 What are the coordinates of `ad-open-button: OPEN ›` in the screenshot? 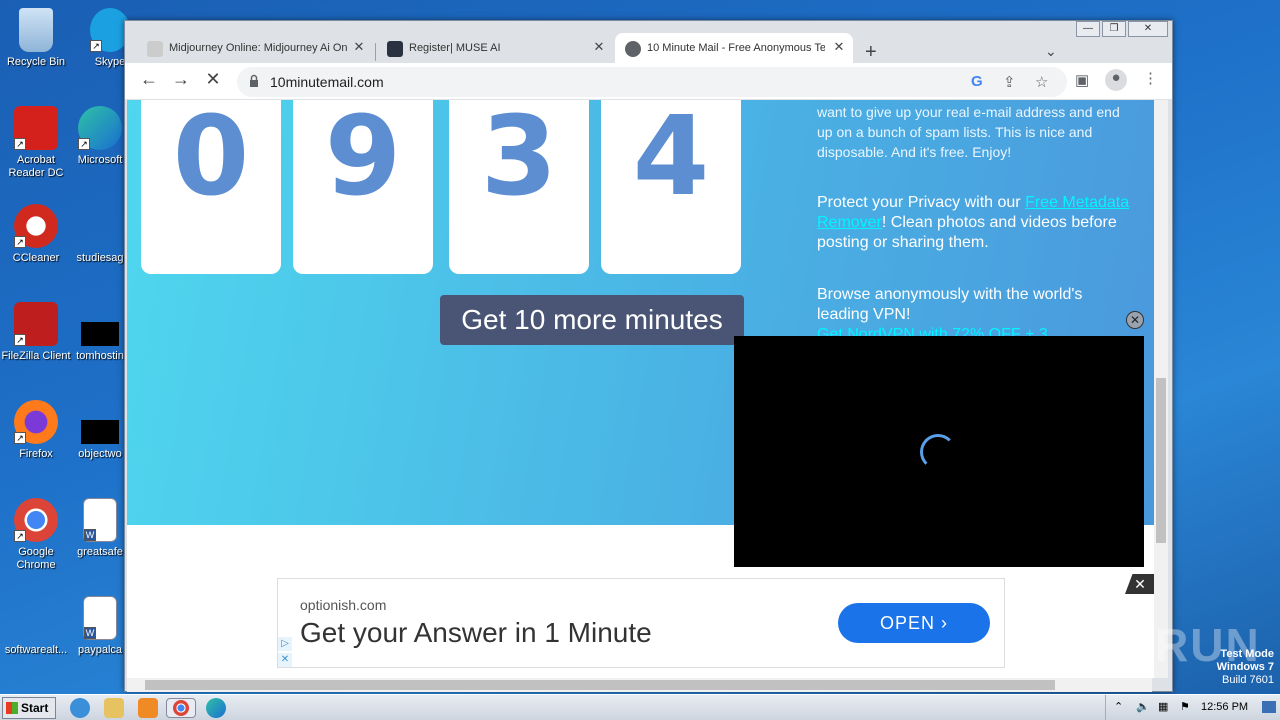 It's located at (914, 623).